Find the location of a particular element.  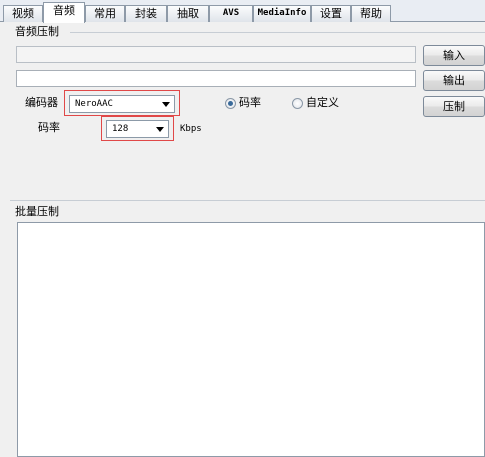

tab-strip: 视频 音频 常用 封装 抽取 AVS MediaInfo 设置 帮助 is located at coordinates (242, 11).